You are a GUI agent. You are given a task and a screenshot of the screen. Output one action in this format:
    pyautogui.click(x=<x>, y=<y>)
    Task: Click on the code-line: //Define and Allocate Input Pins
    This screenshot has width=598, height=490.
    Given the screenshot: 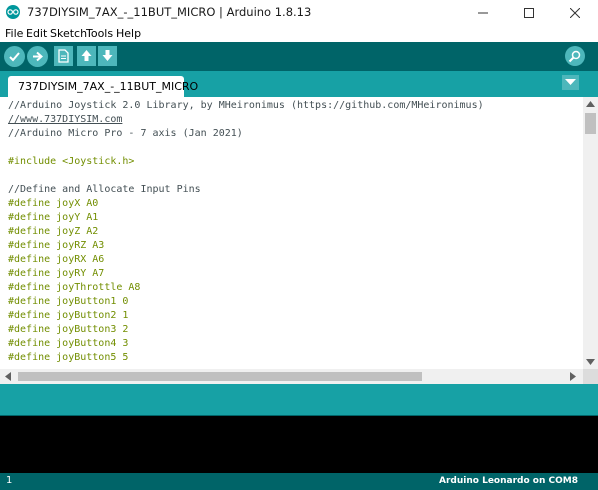 What is the action you would take?
    pyautogui.click(x=246, y=190)
    